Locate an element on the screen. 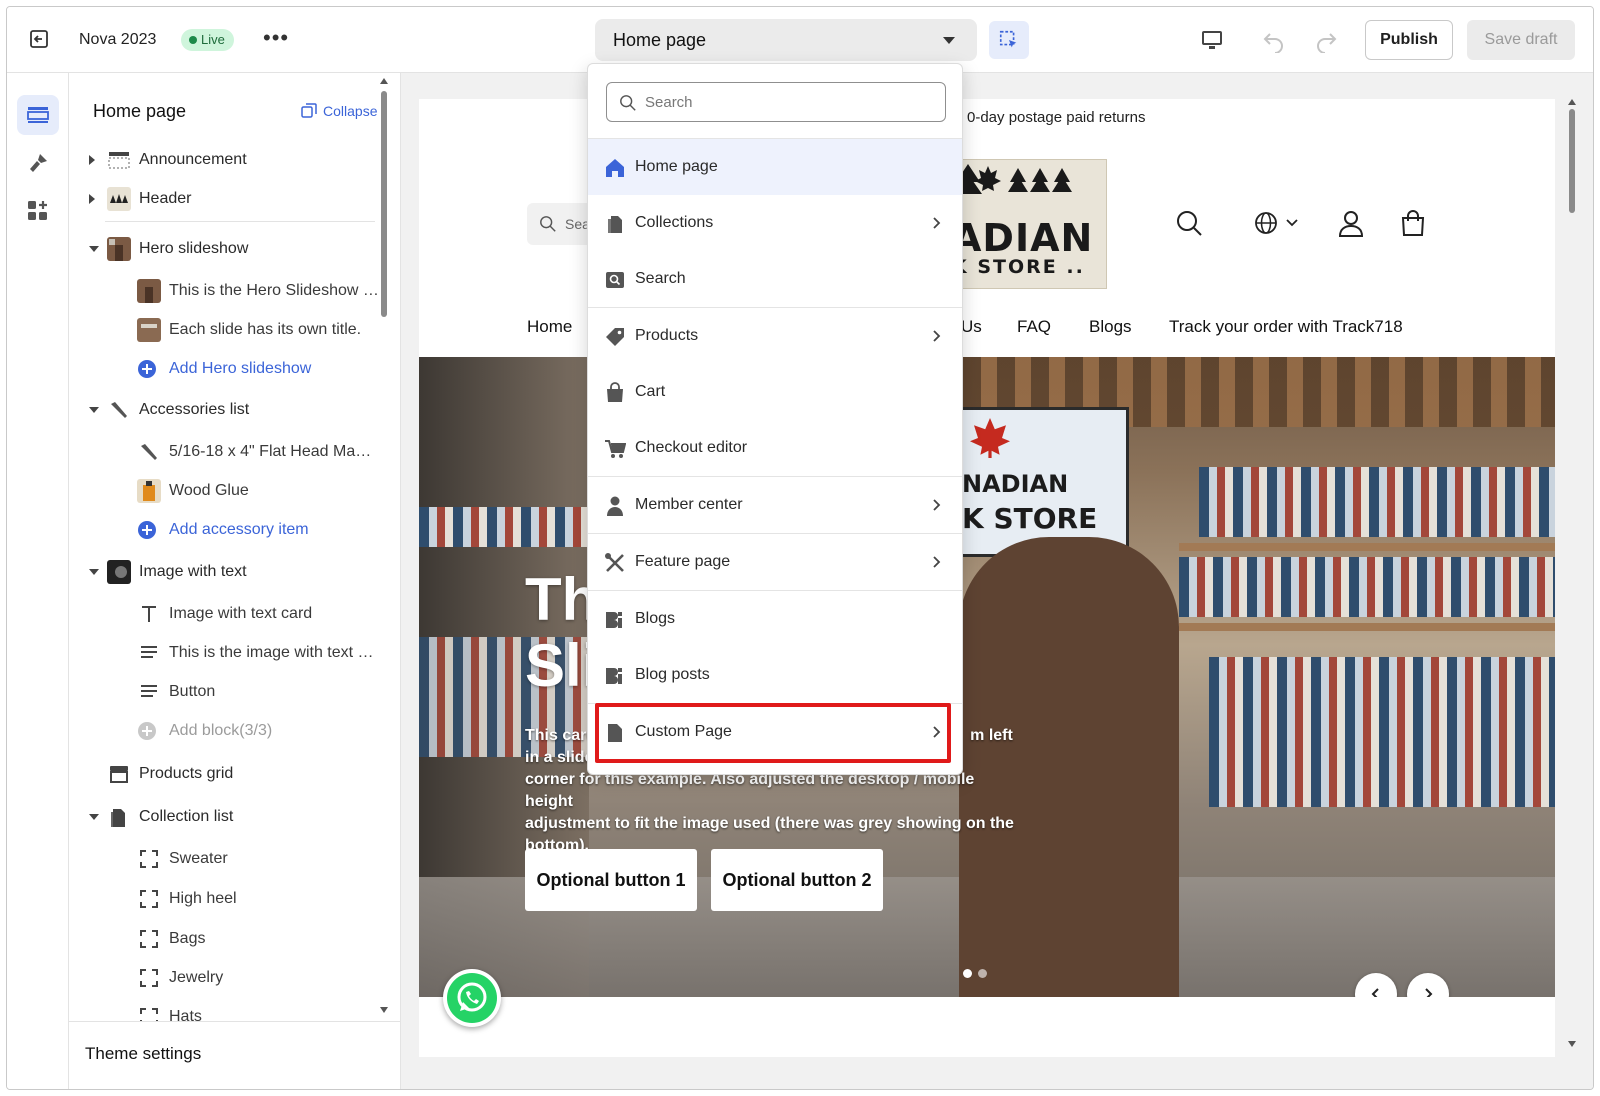  menu-item-checkout-editor: Checkout editor is located at coordinates (775, 448).